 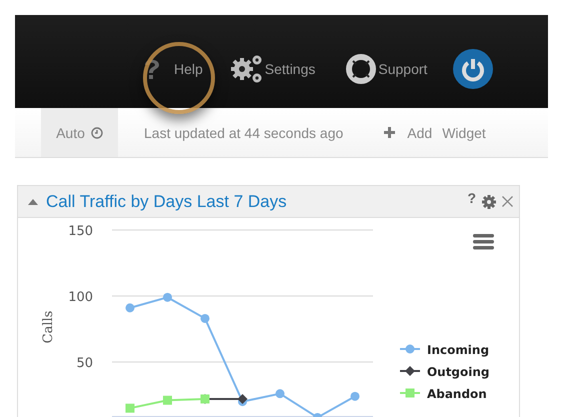 What do you see at coordinates (244, 132) in the screenshot?
I see `last-updated-text: Last updated at 44 seconds ago` at bounding box center [244, 132].